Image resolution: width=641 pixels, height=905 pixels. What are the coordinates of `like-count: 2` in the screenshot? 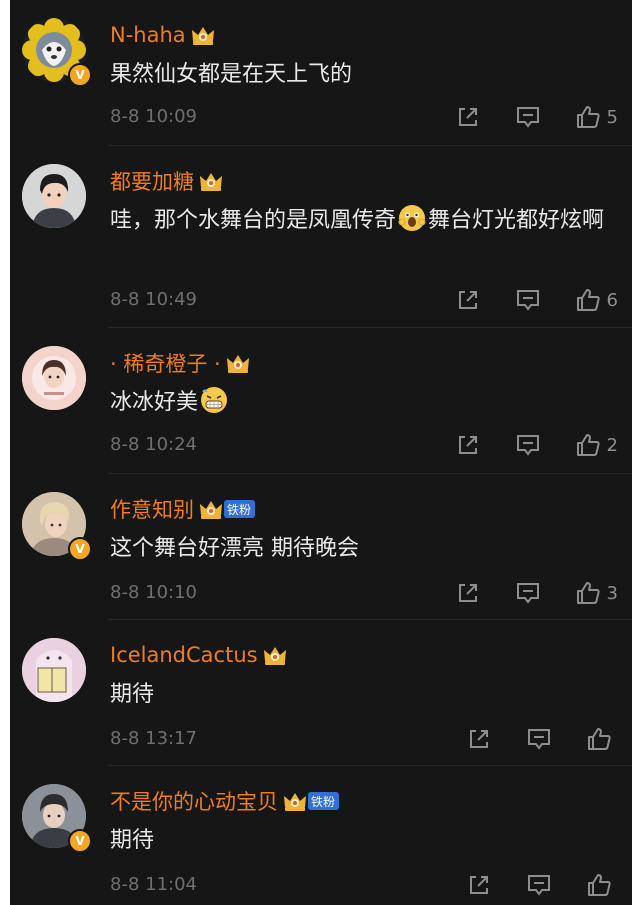 It's located at (612, 445).